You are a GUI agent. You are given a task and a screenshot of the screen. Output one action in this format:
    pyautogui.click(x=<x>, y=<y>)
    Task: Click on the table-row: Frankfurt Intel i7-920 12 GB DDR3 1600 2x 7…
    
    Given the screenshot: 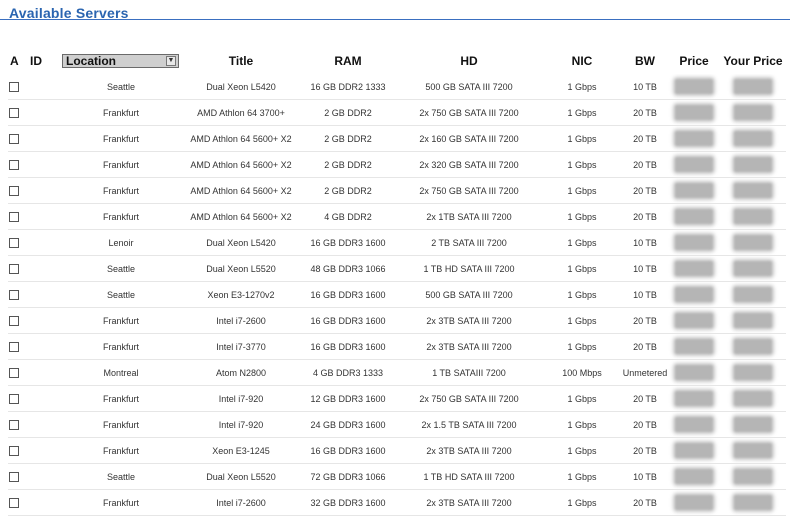 What is the action you would take?
    pyautogui.click(x=397, y=398)
    